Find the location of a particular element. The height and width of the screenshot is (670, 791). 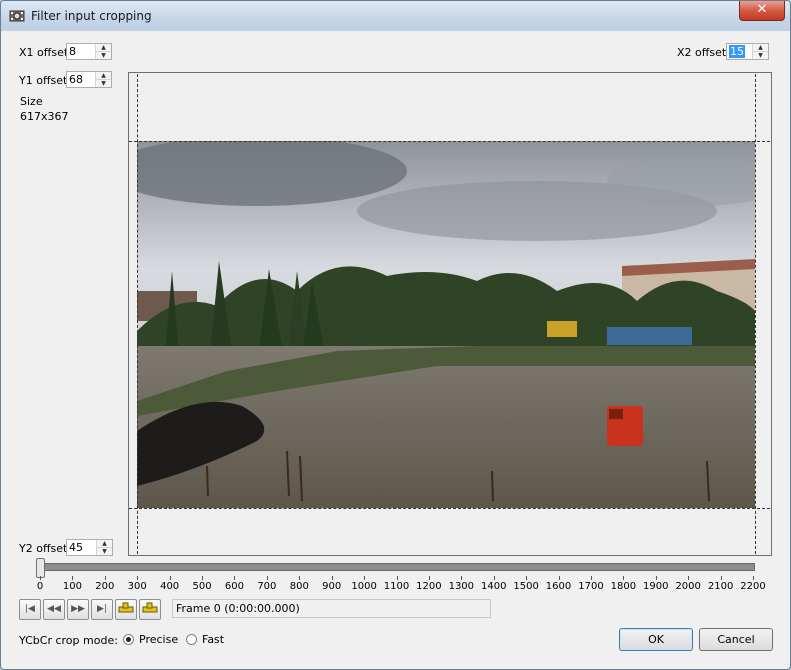

go-to-start-button: |◀ is located at coordinates (30, 609).